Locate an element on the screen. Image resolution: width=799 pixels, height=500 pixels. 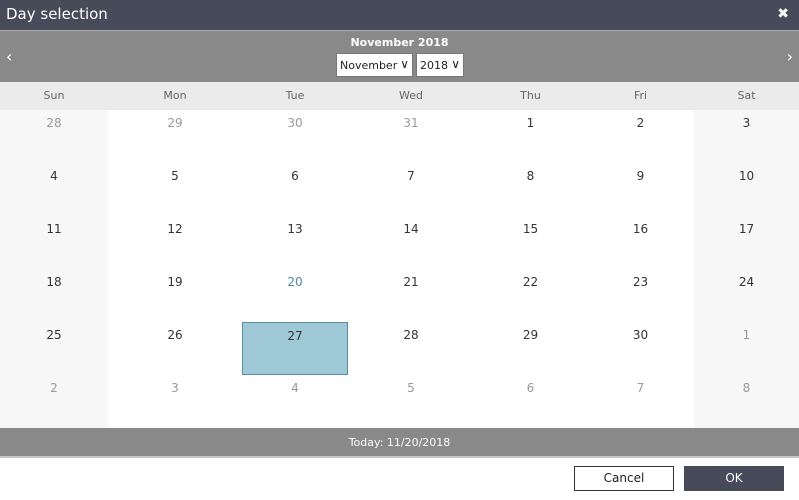
day-cell: 21 is located at coordinates (411, 295).